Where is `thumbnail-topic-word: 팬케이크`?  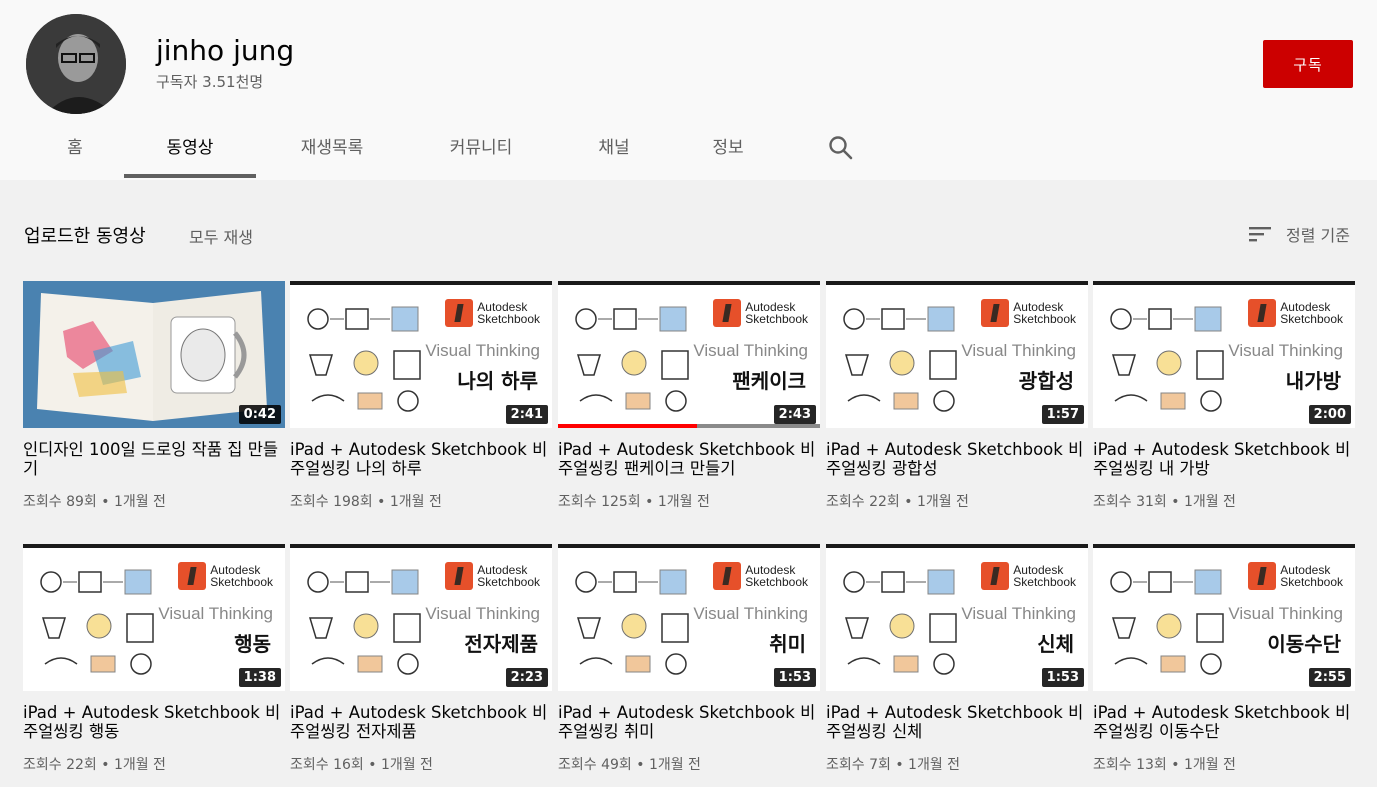
thumbnail-topic-word: 팬케이크 is located at coordinates (769, 381).